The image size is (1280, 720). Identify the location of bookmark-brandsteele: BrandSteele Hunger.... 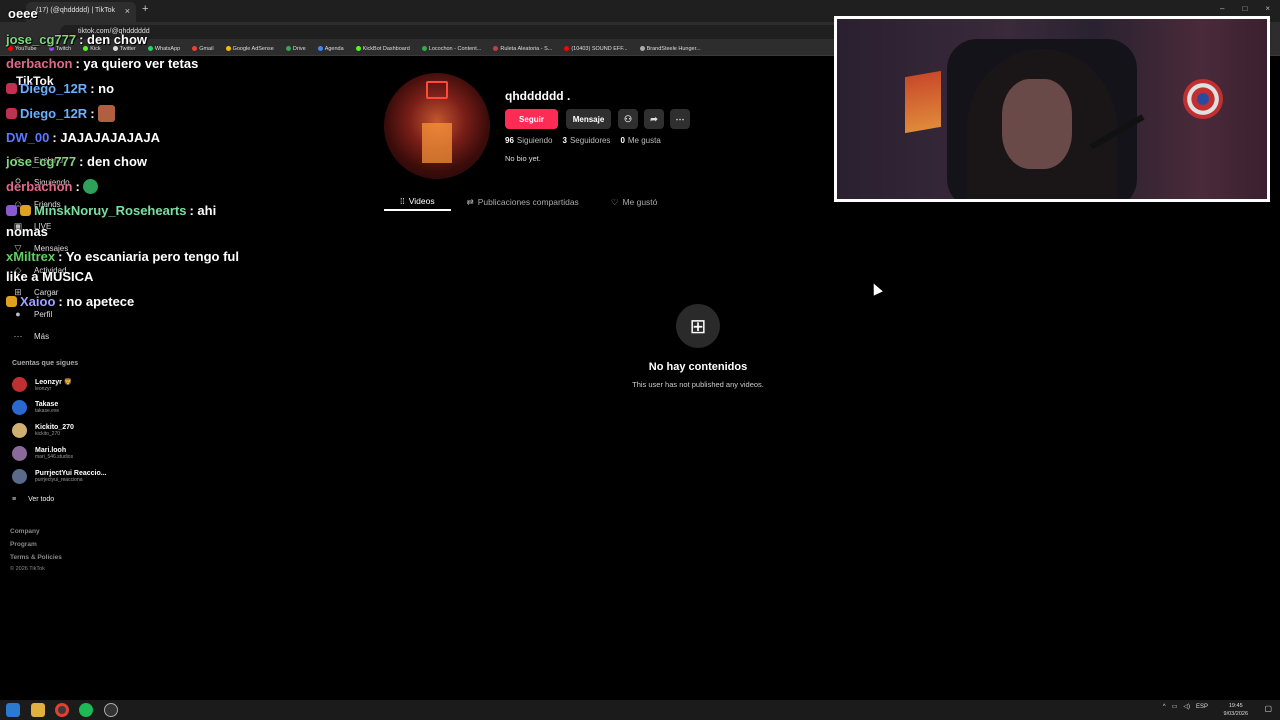
(670, 49).